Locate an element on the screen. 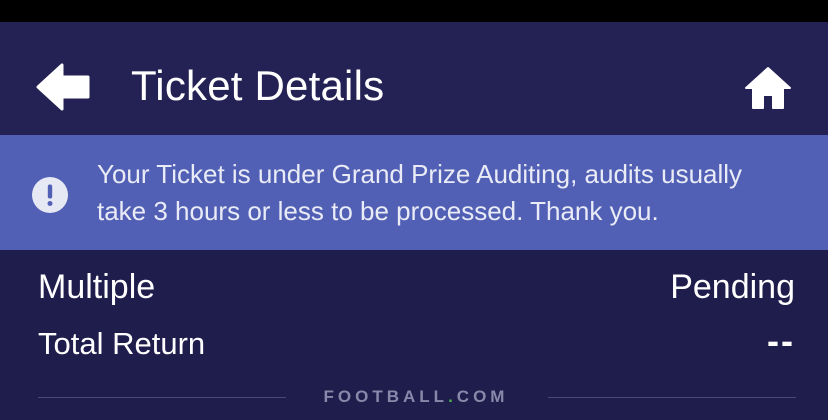 This screenshot has height=420, width=828. ticket-type-label: Multiple is located at coordinates (97, 287).